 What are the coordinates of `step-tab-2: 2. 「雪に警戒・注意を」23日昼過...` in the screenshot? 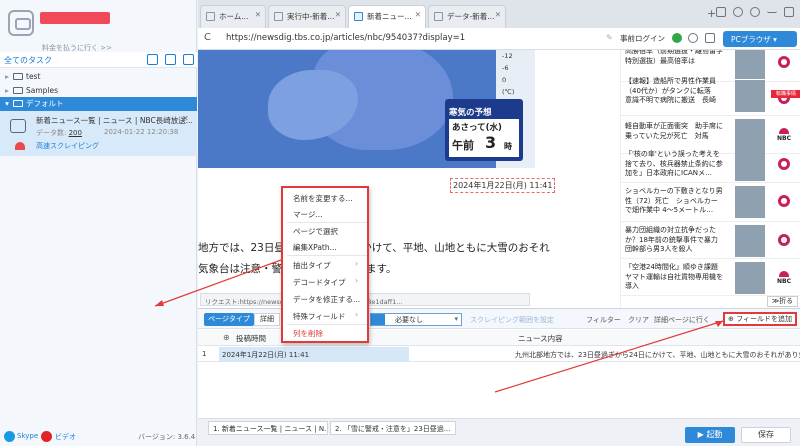 It's located at (393, 428).